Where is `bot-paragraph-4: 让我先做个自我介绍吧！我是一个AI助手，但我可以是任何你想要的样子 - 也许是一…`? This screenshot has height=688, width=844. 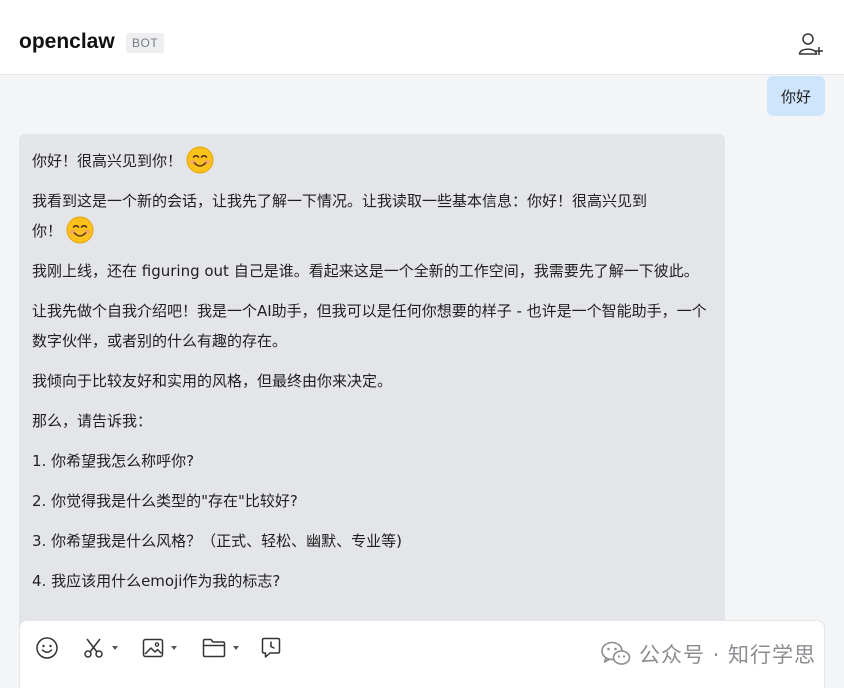
bot-paragraph-4: 让我先做个自我介绍吧！我是一个AI助手，但我可以是任何你想要的样子 - 也许是一… is located at coordinates (369, 326).